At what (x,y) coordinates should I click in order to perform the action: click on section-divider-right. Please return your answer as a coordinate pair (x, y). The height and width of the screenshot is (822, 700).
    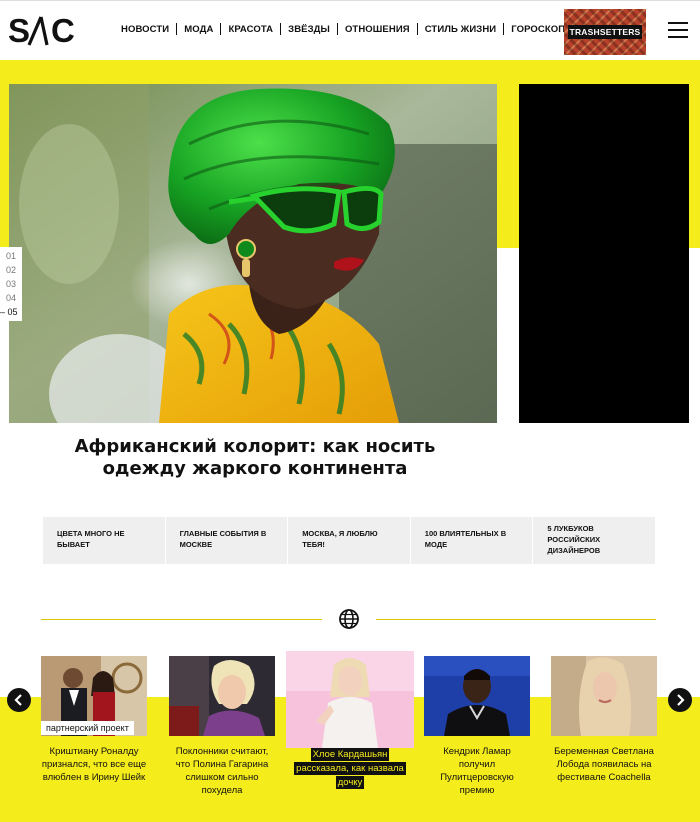
    Looking at the image, I should click on (516, 619).